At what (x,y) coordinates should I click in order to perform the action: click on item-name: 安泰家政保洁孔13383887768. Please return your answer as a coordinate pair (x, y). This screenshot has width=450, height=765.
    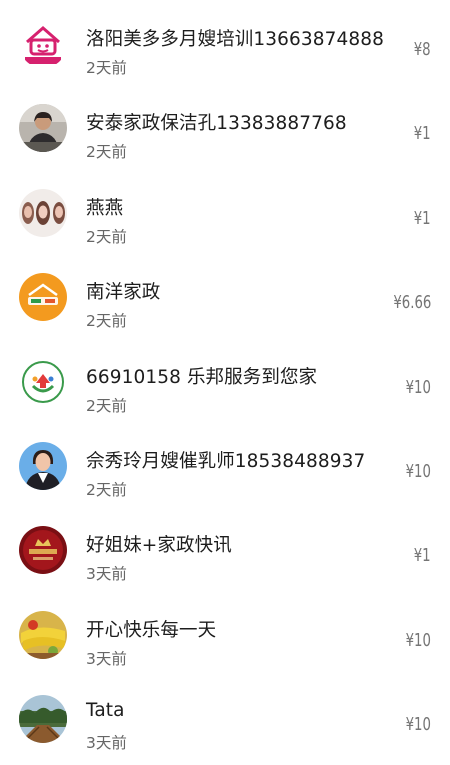
    Looking at the image, I should click on (216, 124).